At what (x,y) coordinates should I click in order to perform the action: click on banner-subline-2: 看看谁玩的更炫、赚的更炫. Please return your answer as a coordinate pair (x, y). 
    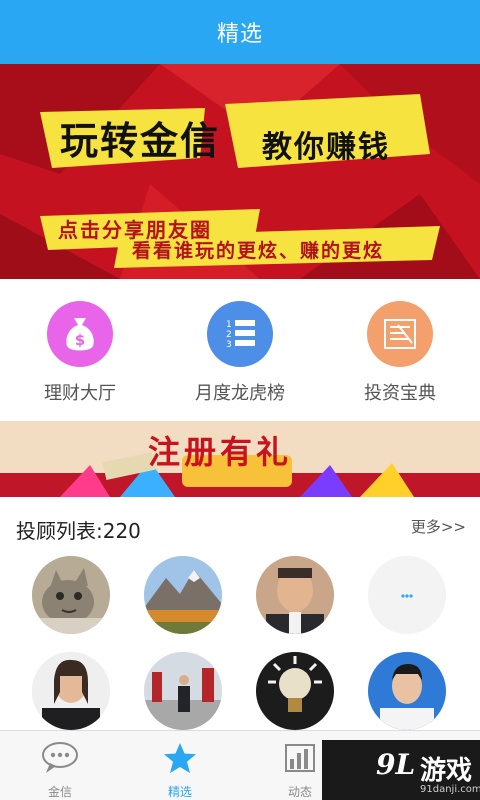
    Looking at the image, I should click on (258, 251).